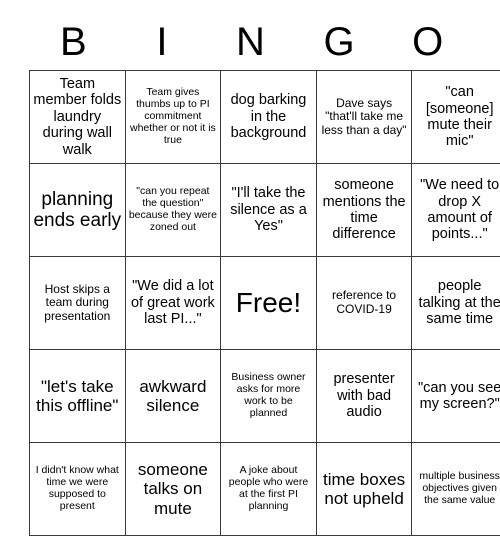 The image size is (500, 544). I want to click on bingo-cell-r3c1: Host skips a team during presentation, so click(77, 303).